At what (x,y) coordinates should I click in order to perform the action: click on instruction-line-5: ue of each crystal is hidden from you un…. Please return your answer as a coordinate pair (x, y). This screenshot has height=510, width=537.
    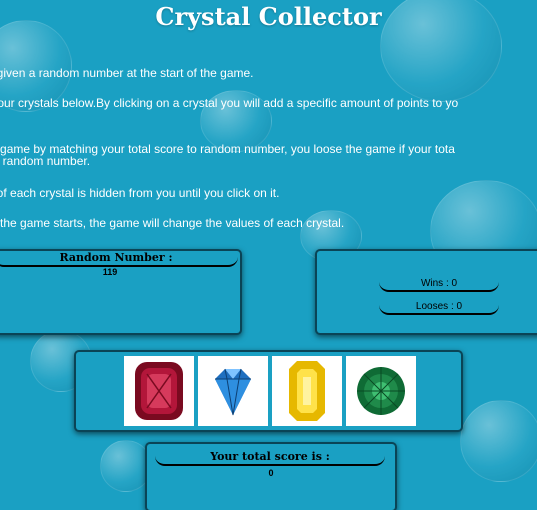
    Looking at the image, I should click on (140, 193).